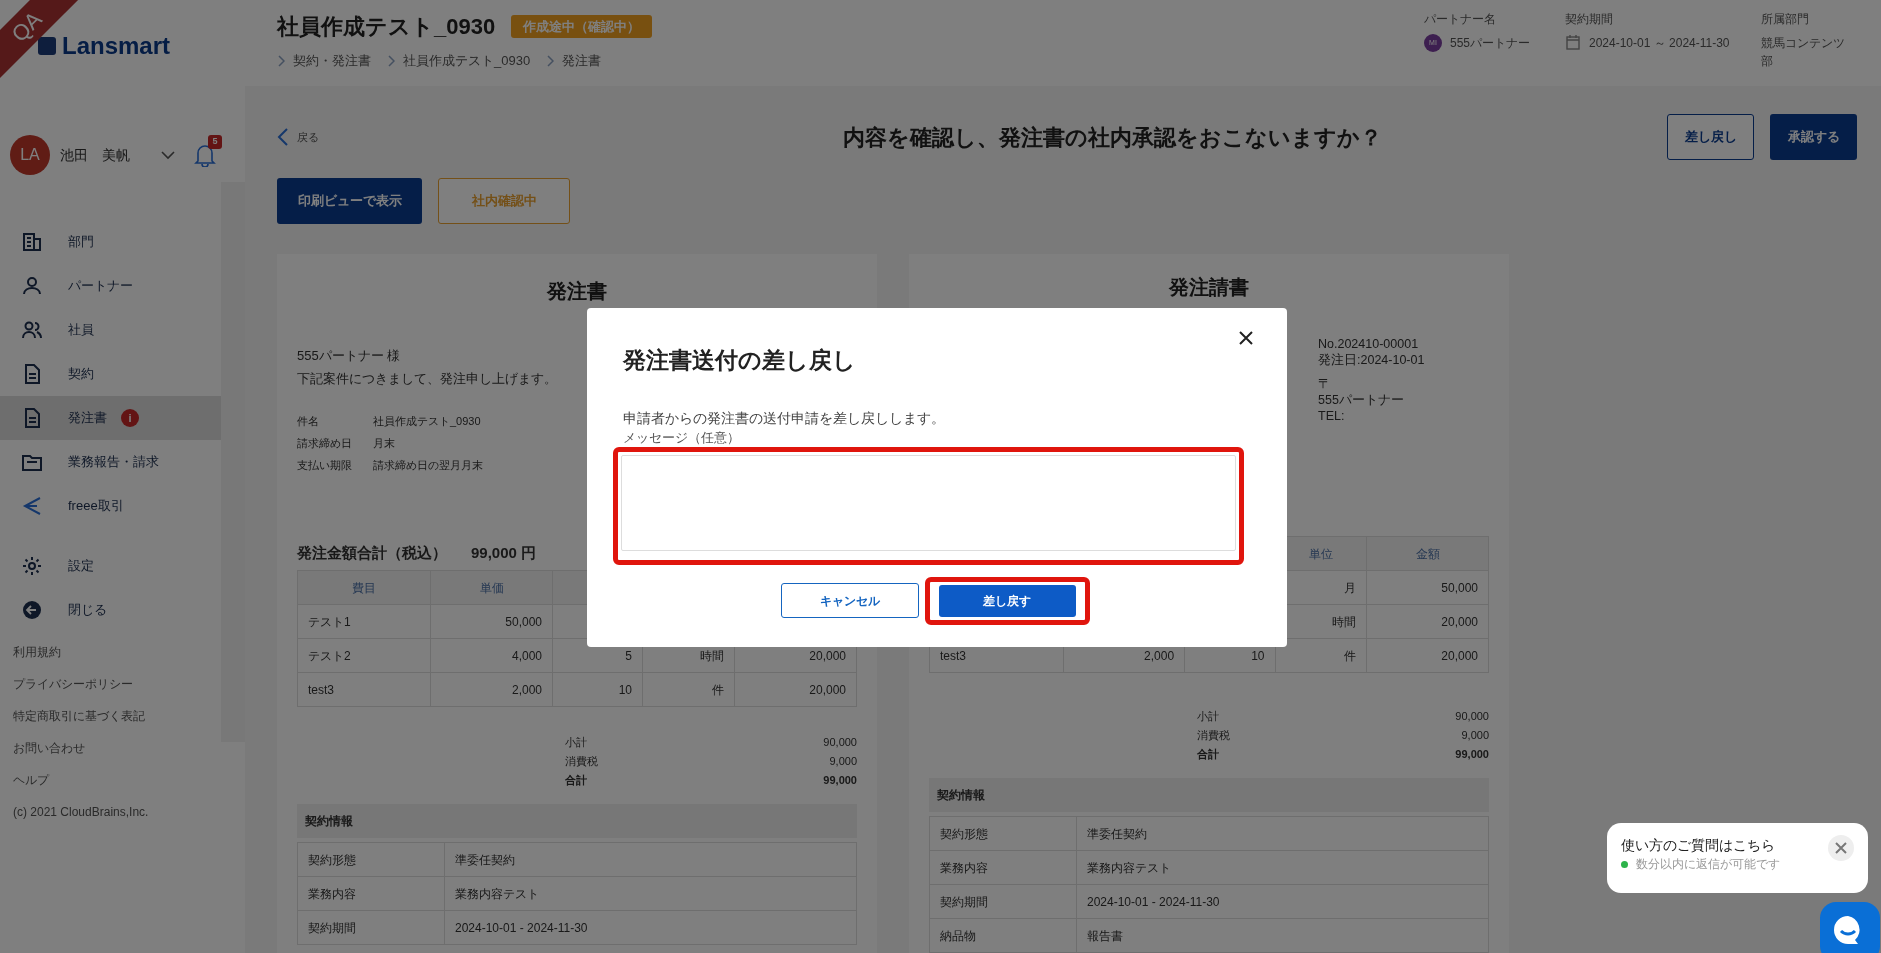 This screenshot has height=953, width=1881. I want to click on field-label: 請求締め日, so click(325, 443).